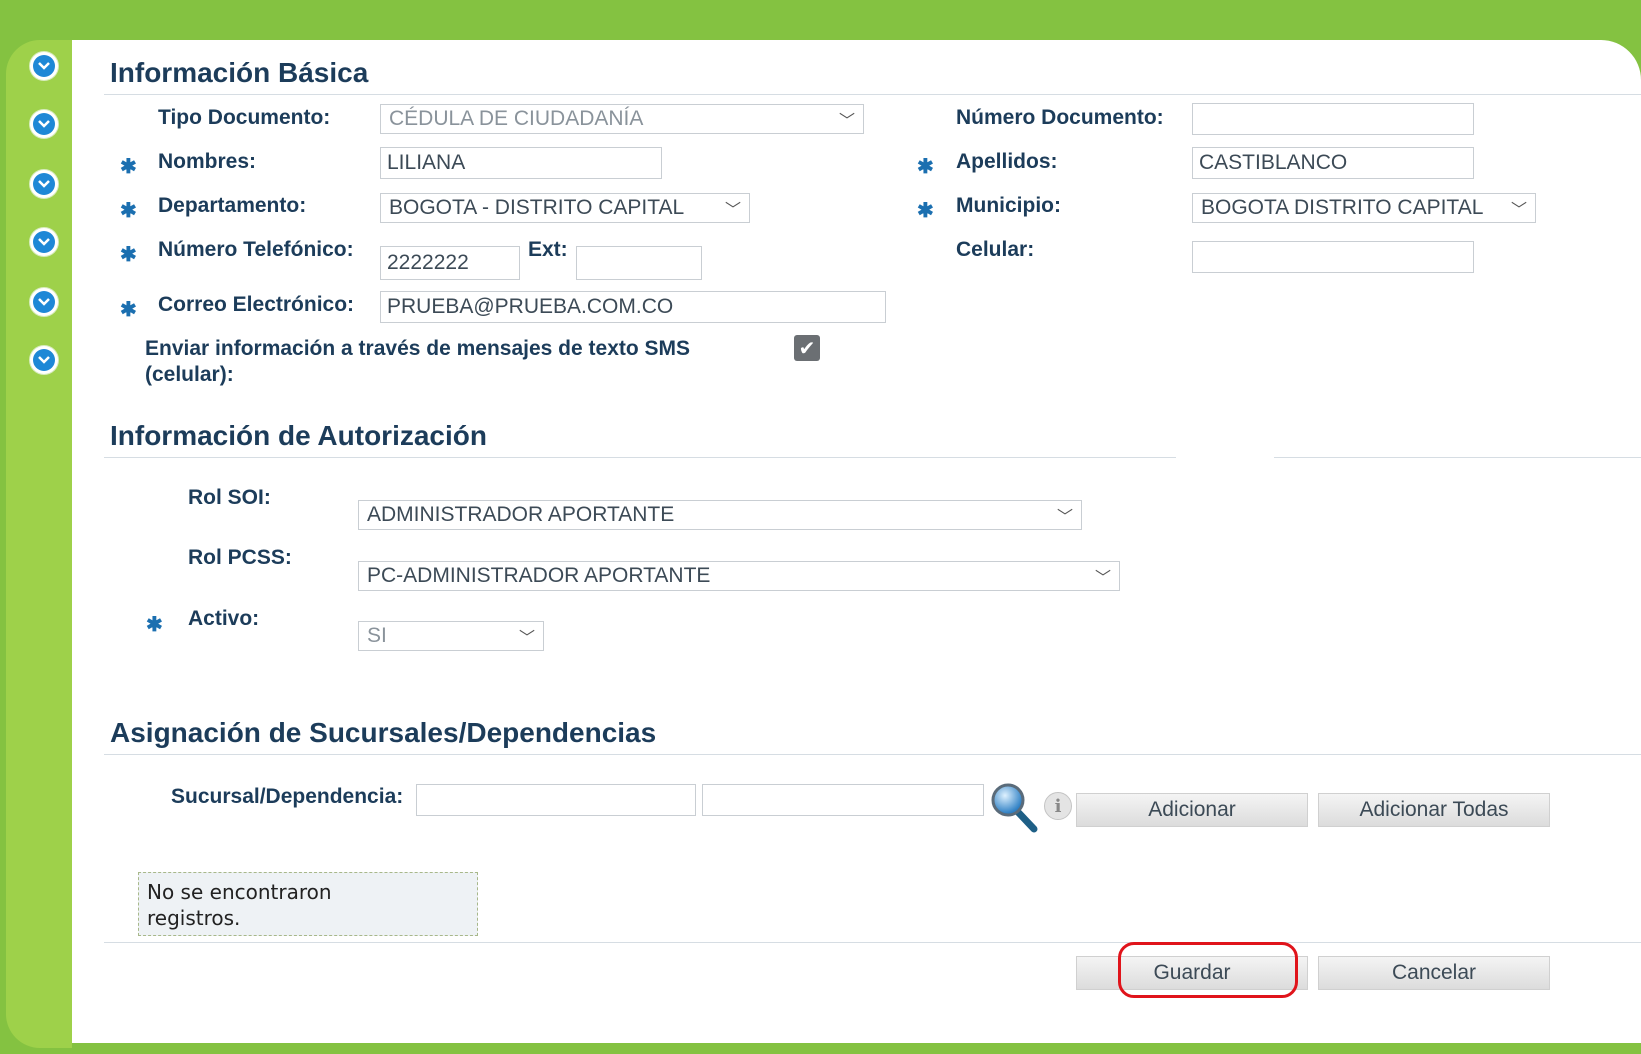 This screenshot has width=1641, height=1054. Describe the element at coordinates (450, 263) in the screenshot. I see `telefono-input` at that location.